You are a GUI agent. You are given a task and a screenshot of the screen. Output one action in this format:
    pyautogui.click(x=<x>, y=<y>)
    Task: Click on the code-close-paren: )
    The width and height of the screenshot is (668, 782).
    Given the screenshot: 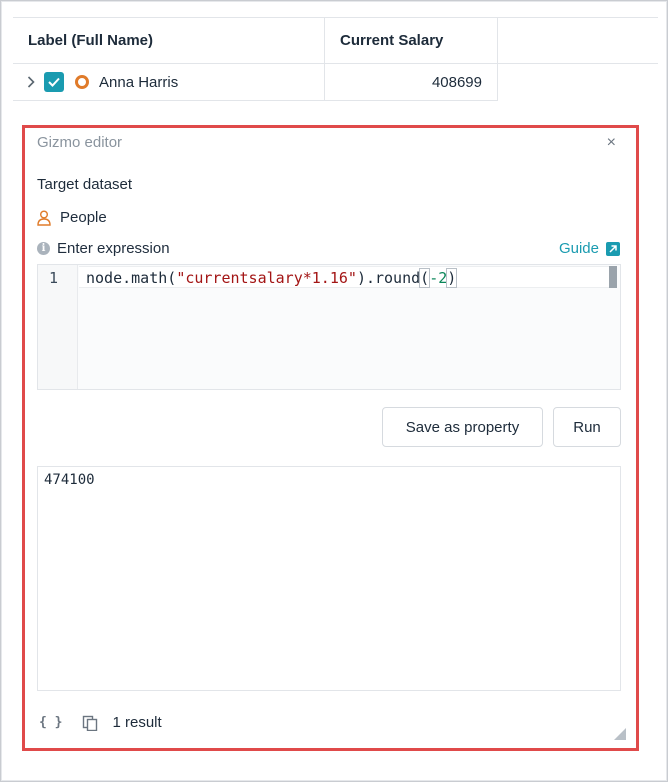 What is the action you would take?
    pyautogui.click(x=452, y=278)
    